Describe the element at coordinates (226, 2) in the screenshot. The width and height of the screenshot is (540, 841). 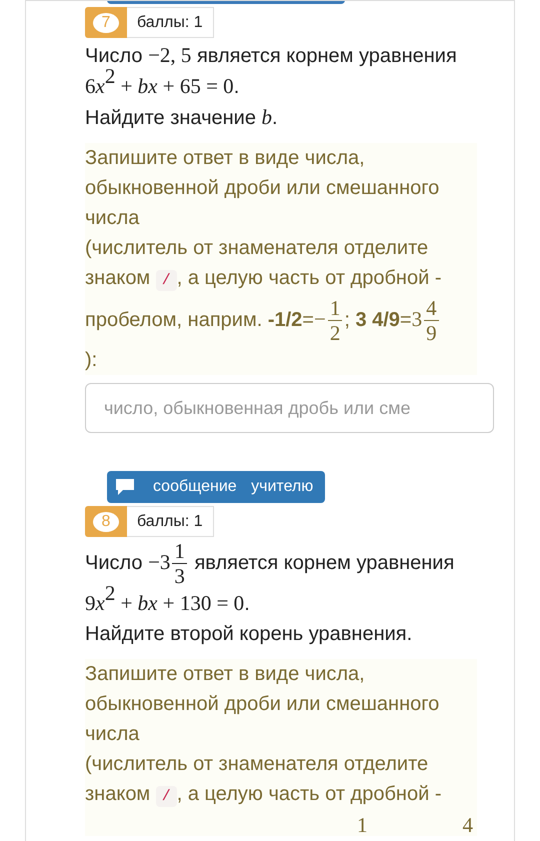
I see `message-button` at that location.